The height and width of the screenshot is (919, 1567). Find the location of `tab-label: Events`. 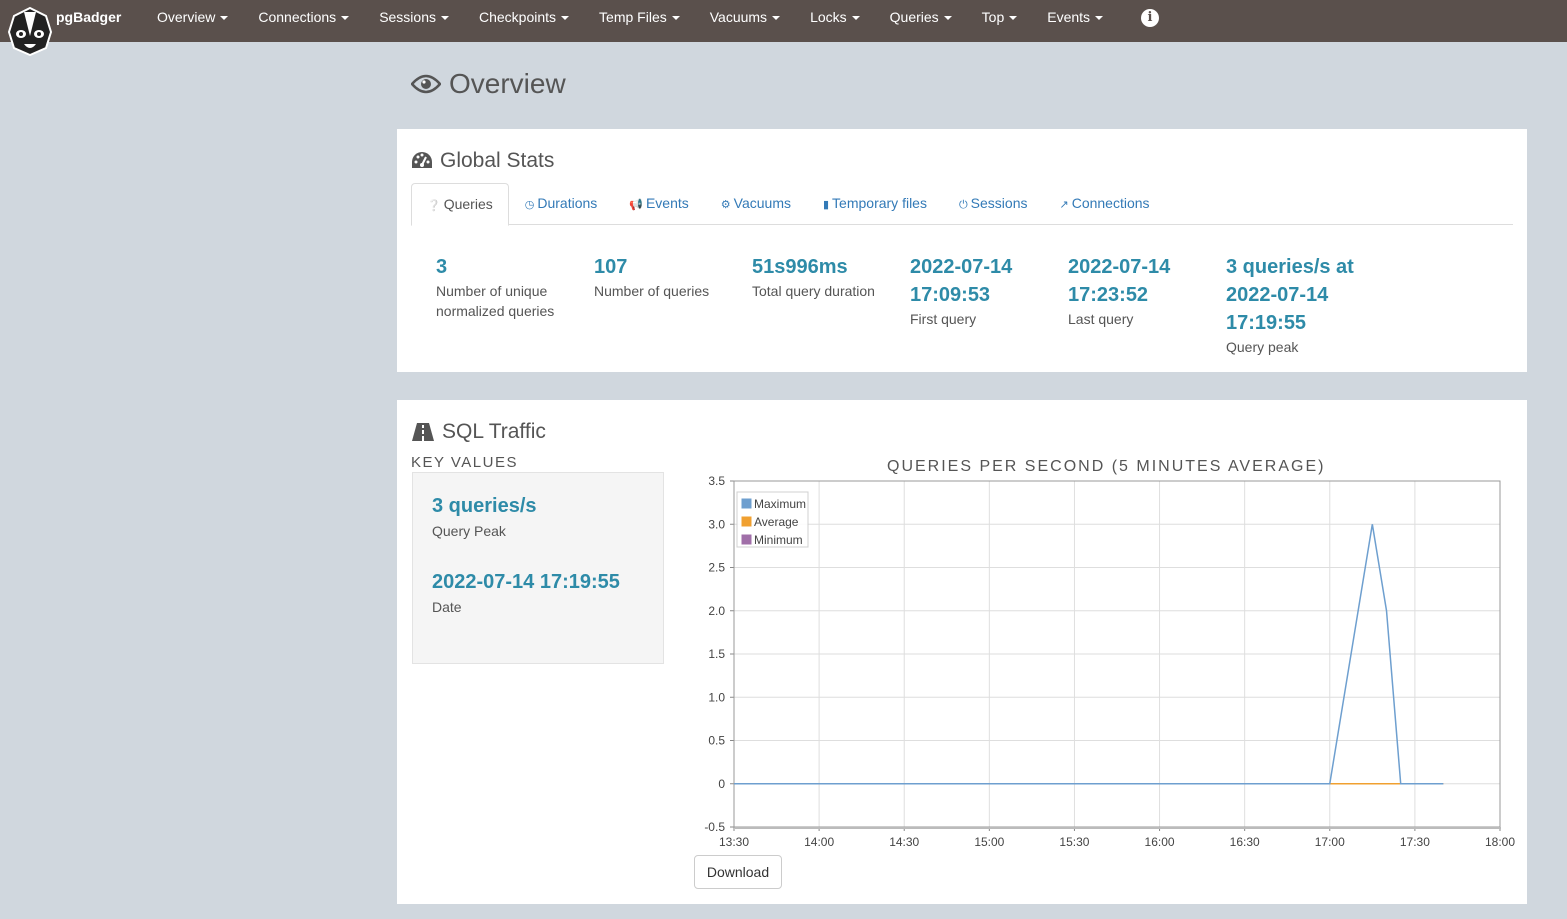

tab-label: Events is located at coordinates (667, 203).